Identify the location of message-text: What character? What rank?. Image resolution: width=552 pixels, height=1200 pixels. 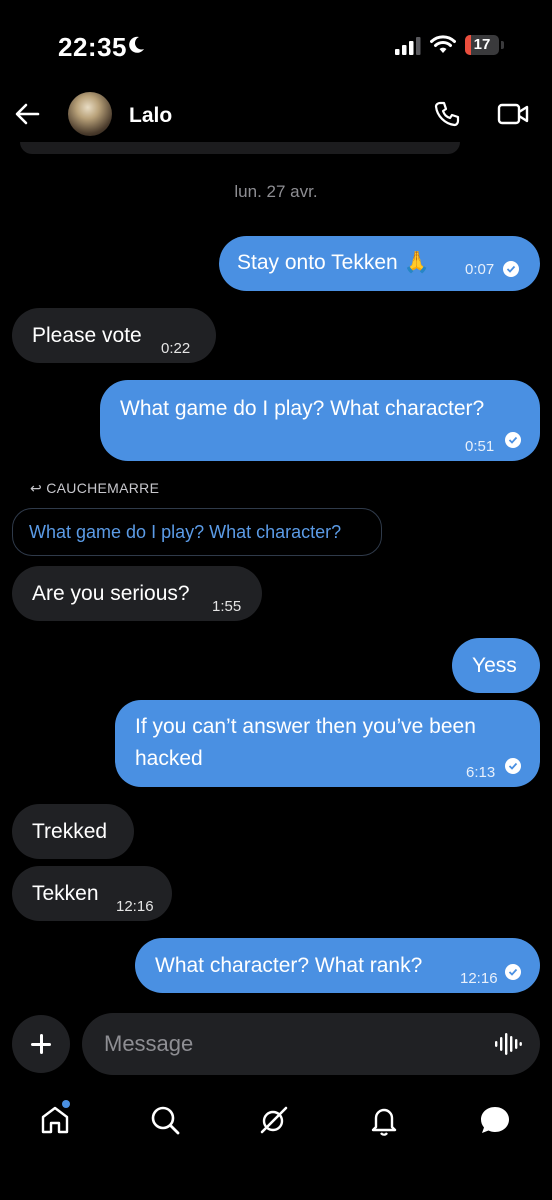
(289, 965).